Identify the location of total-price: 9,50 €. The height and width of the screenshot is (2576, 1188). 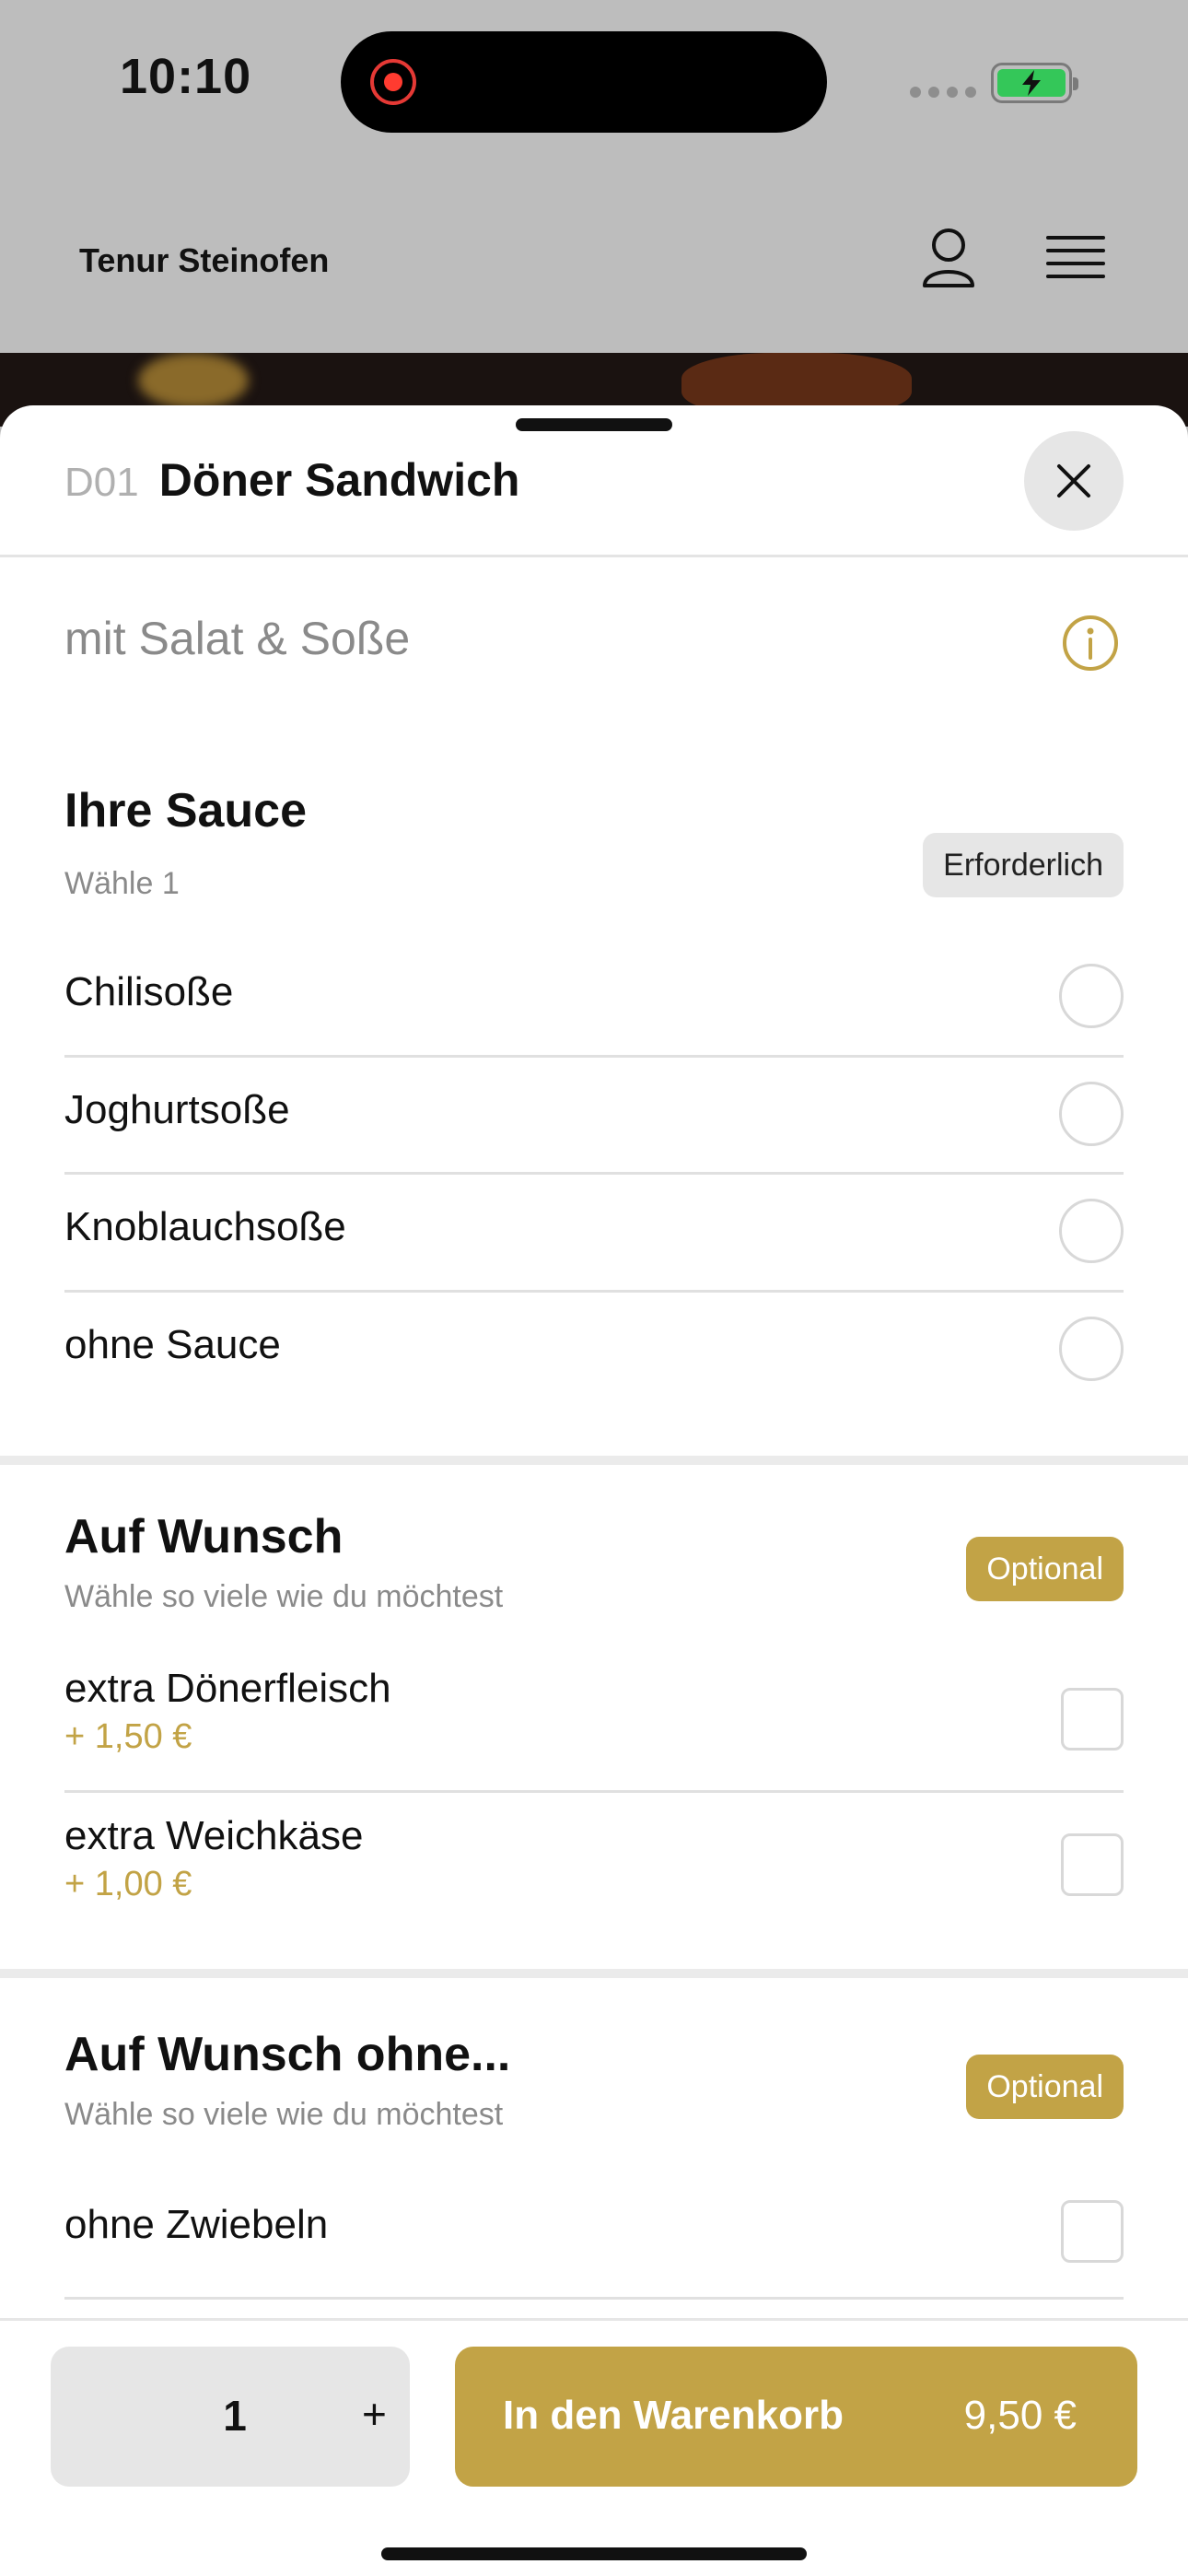
(1020, 2415).